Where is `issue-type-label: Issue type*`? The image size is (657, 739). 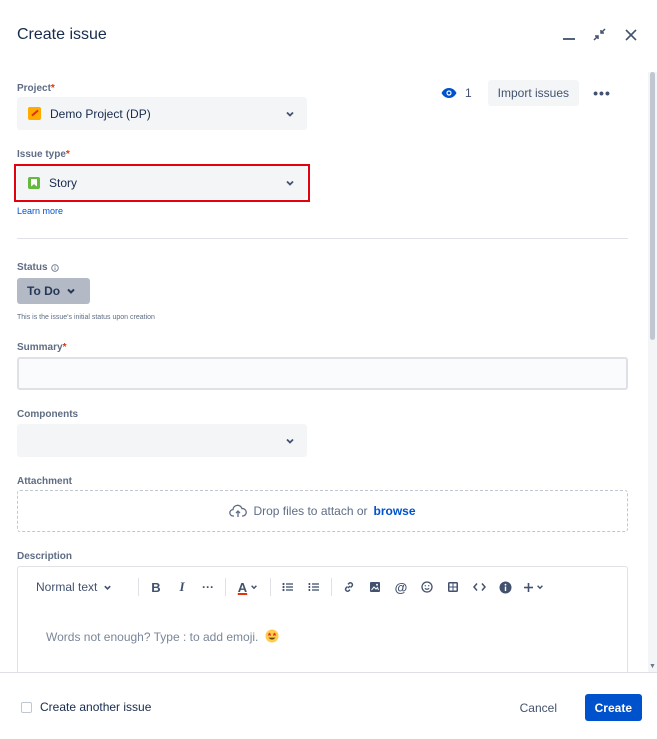 issue-type-label: Issue type* is located at coordinates (43, 154).